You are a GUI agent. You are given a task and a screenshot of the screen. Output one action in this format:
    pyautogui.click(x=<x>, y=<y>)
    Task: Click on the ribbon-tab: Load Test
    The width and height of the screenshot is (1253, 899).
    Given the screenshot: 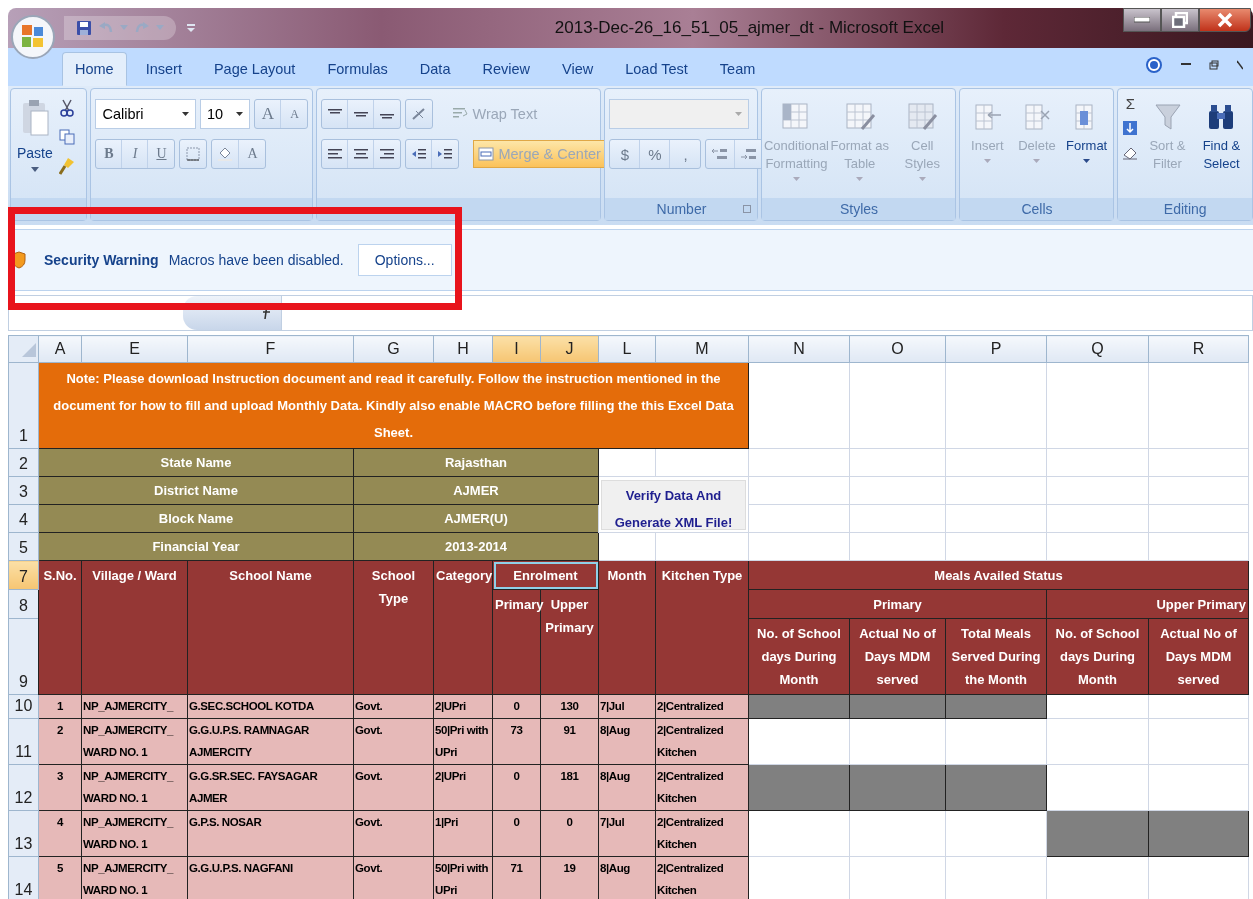 What is the action you would take?
    pyautogui.click(x=656, y=69)
    